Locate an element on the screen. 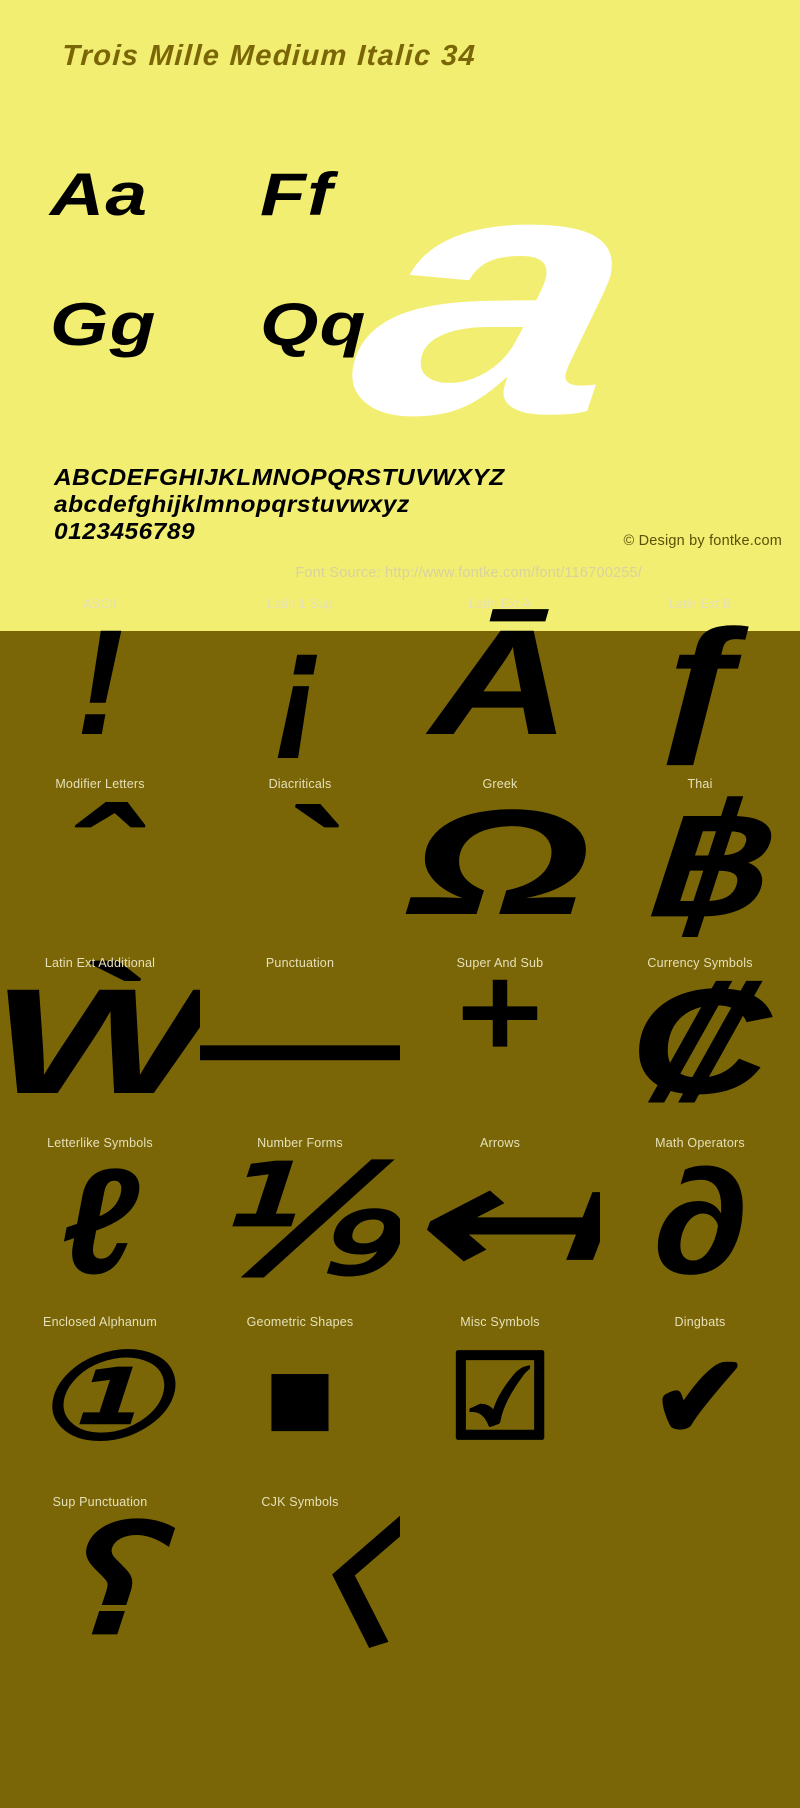  letter-pair-row: Gg Qq is located at coordinates (260, 360).